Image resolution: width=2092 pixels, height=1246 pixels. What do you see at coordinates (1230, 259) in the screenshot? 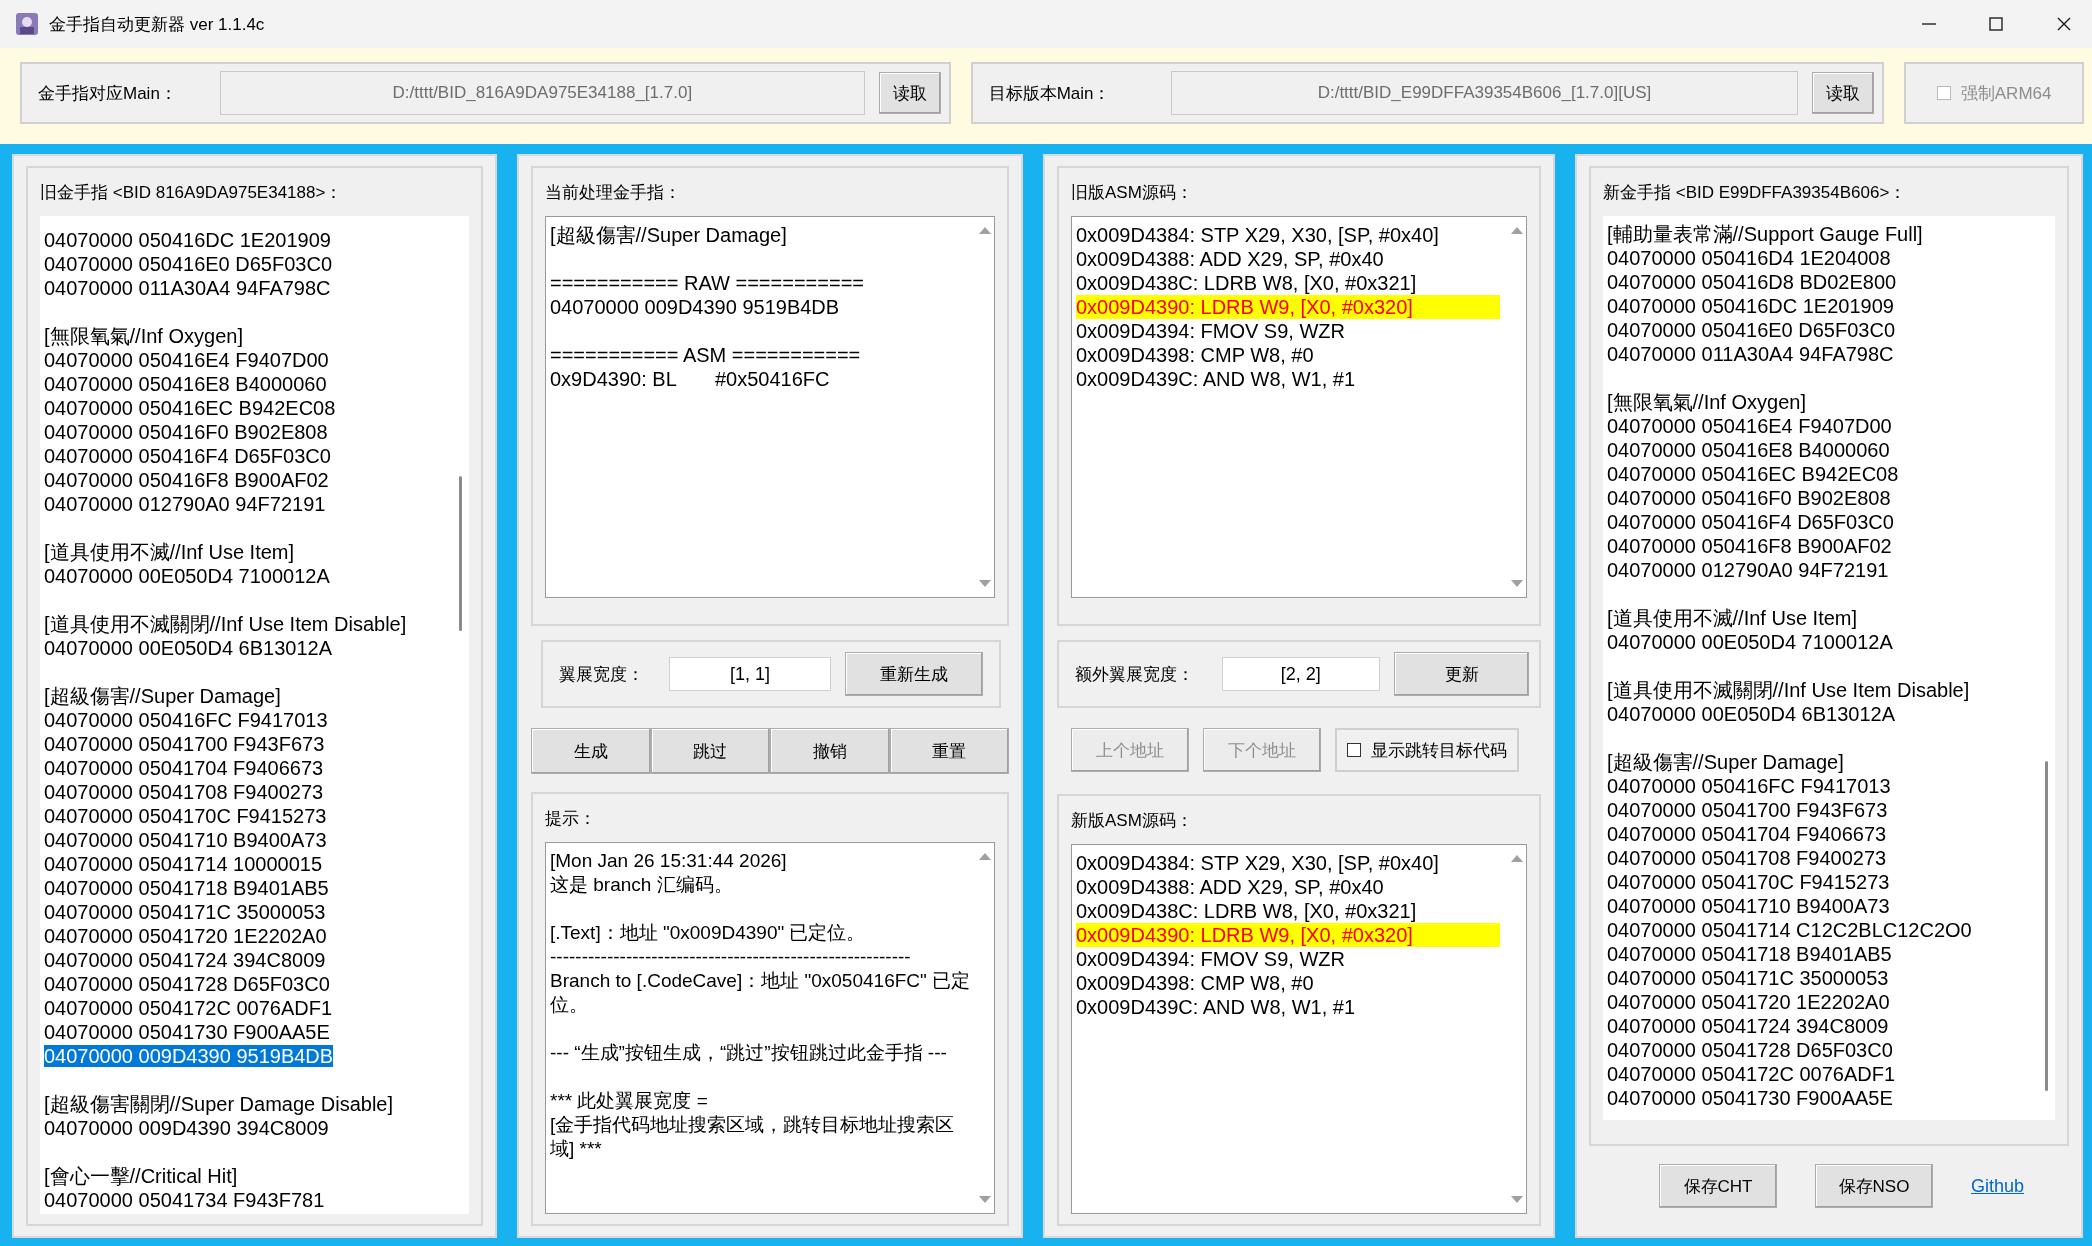
I see `asm-line: 0x009D4388: ADD X29, SP, #0x40` at bounding box center [1230, 259].